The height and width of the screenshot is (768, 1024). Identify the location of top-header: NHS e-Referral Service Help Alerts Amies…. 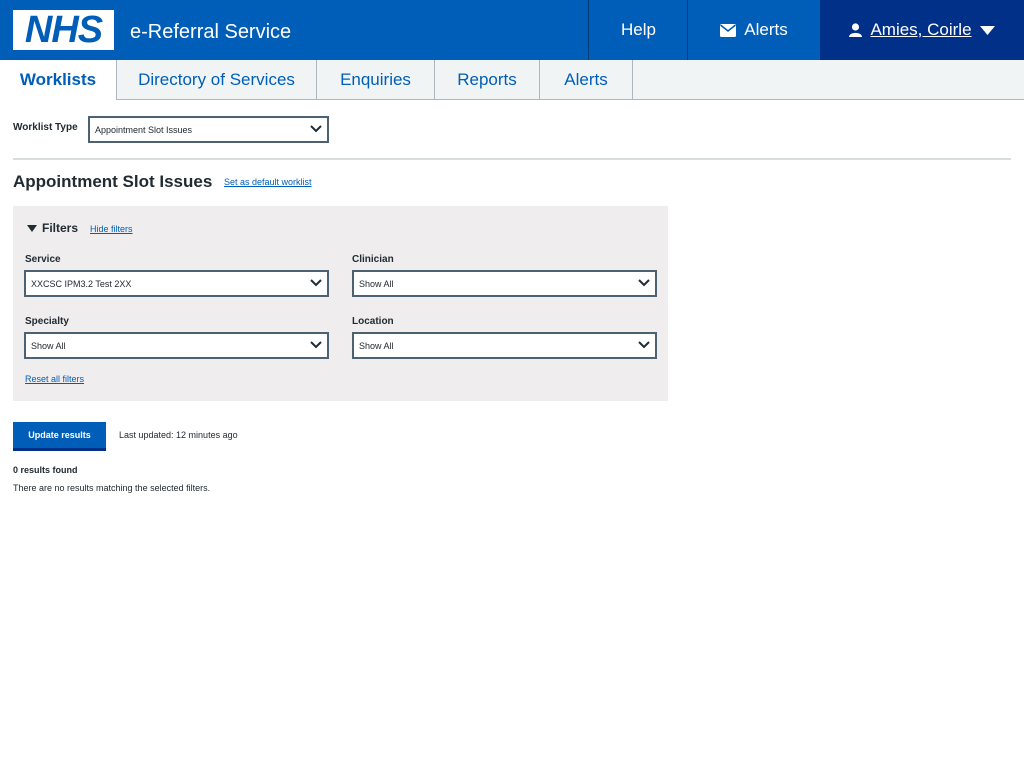
(512, 30).